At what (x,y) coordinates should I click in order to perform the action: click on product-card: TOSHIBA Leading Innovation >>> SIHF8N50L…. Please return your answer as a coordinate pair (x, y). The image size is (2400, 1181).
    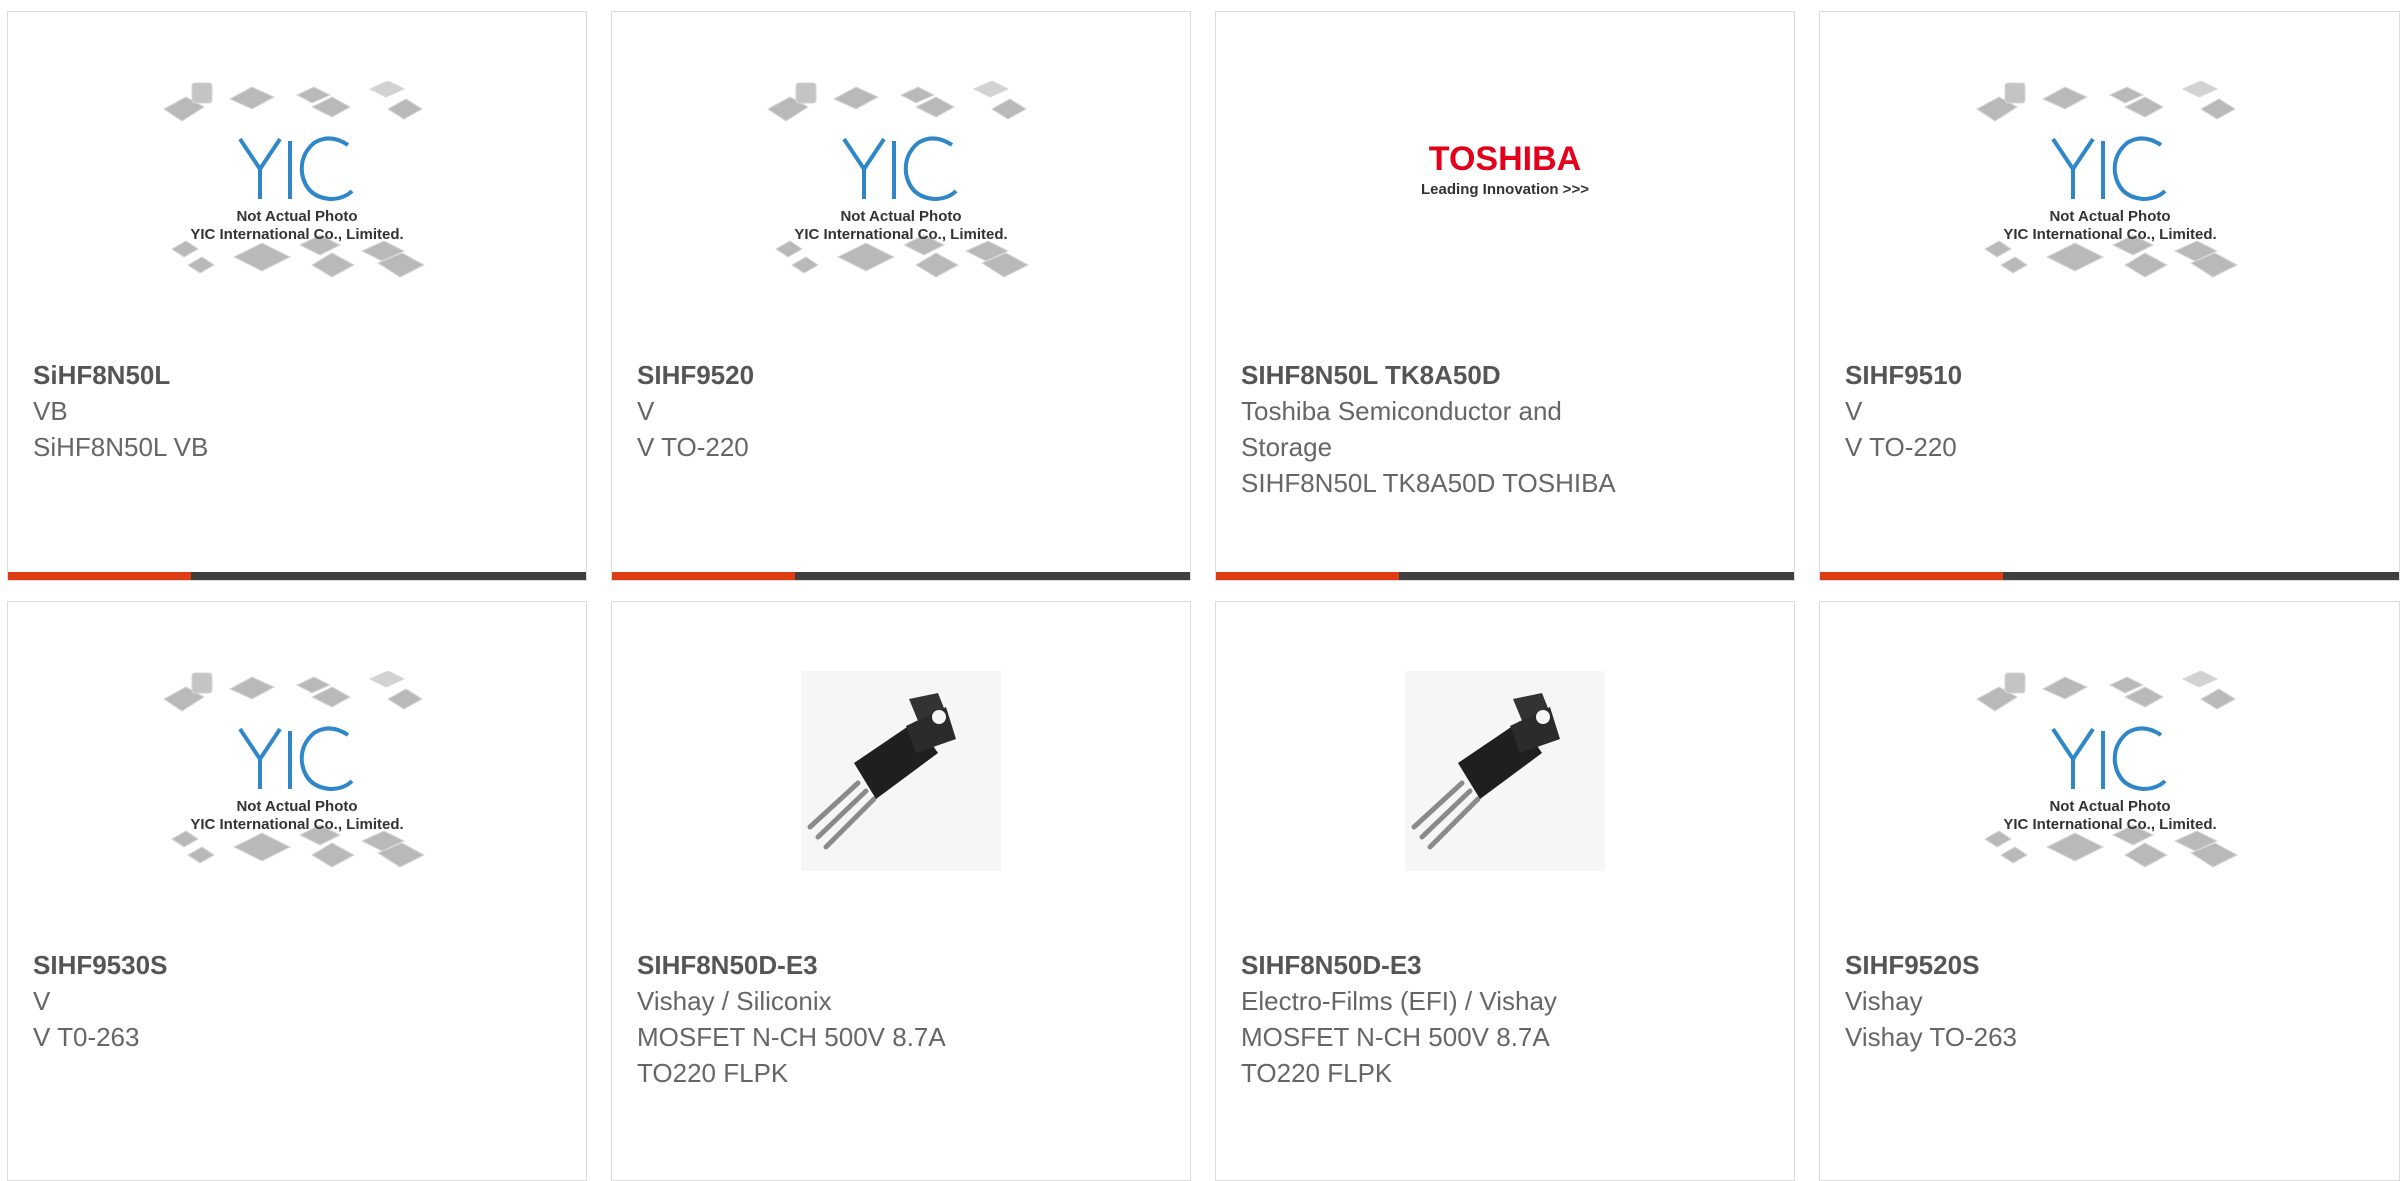
    Looking at the image, I should click on (1505, 296).